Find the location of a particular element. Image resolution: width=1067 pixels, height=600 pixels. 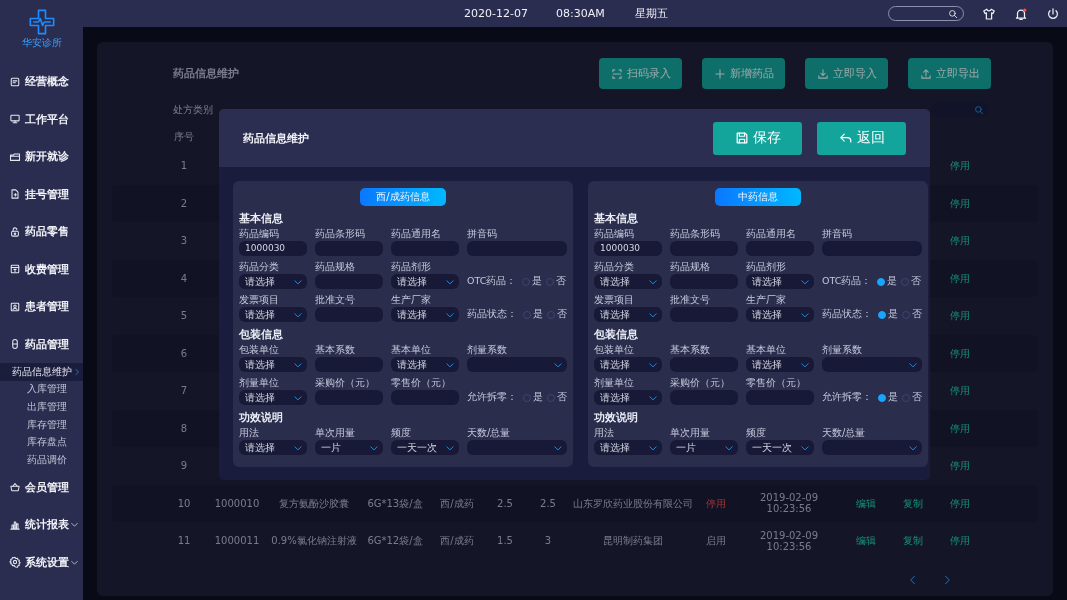

page-title: 药品信息维护 is located at coordinates (206, 73).